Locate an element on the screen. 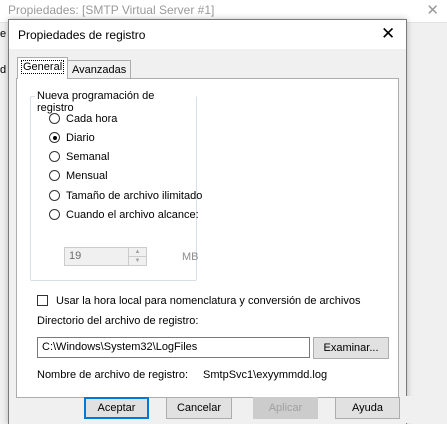 This screenshot has width=447, height=424. schedule-legend: Nueva programación de registro is located at coordinates (115, 102).